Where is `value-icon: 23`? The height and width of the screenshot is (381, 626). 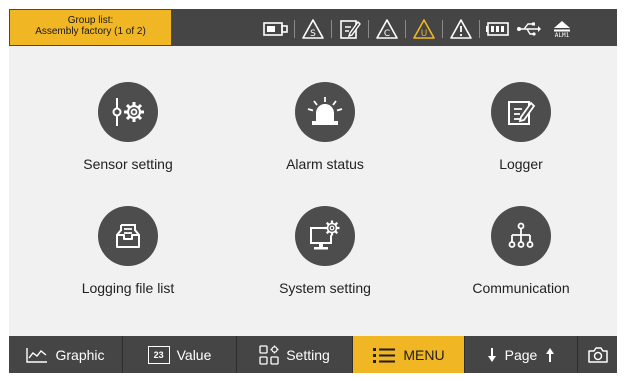
value-icon: 23 is located at coordinates (158, 354).